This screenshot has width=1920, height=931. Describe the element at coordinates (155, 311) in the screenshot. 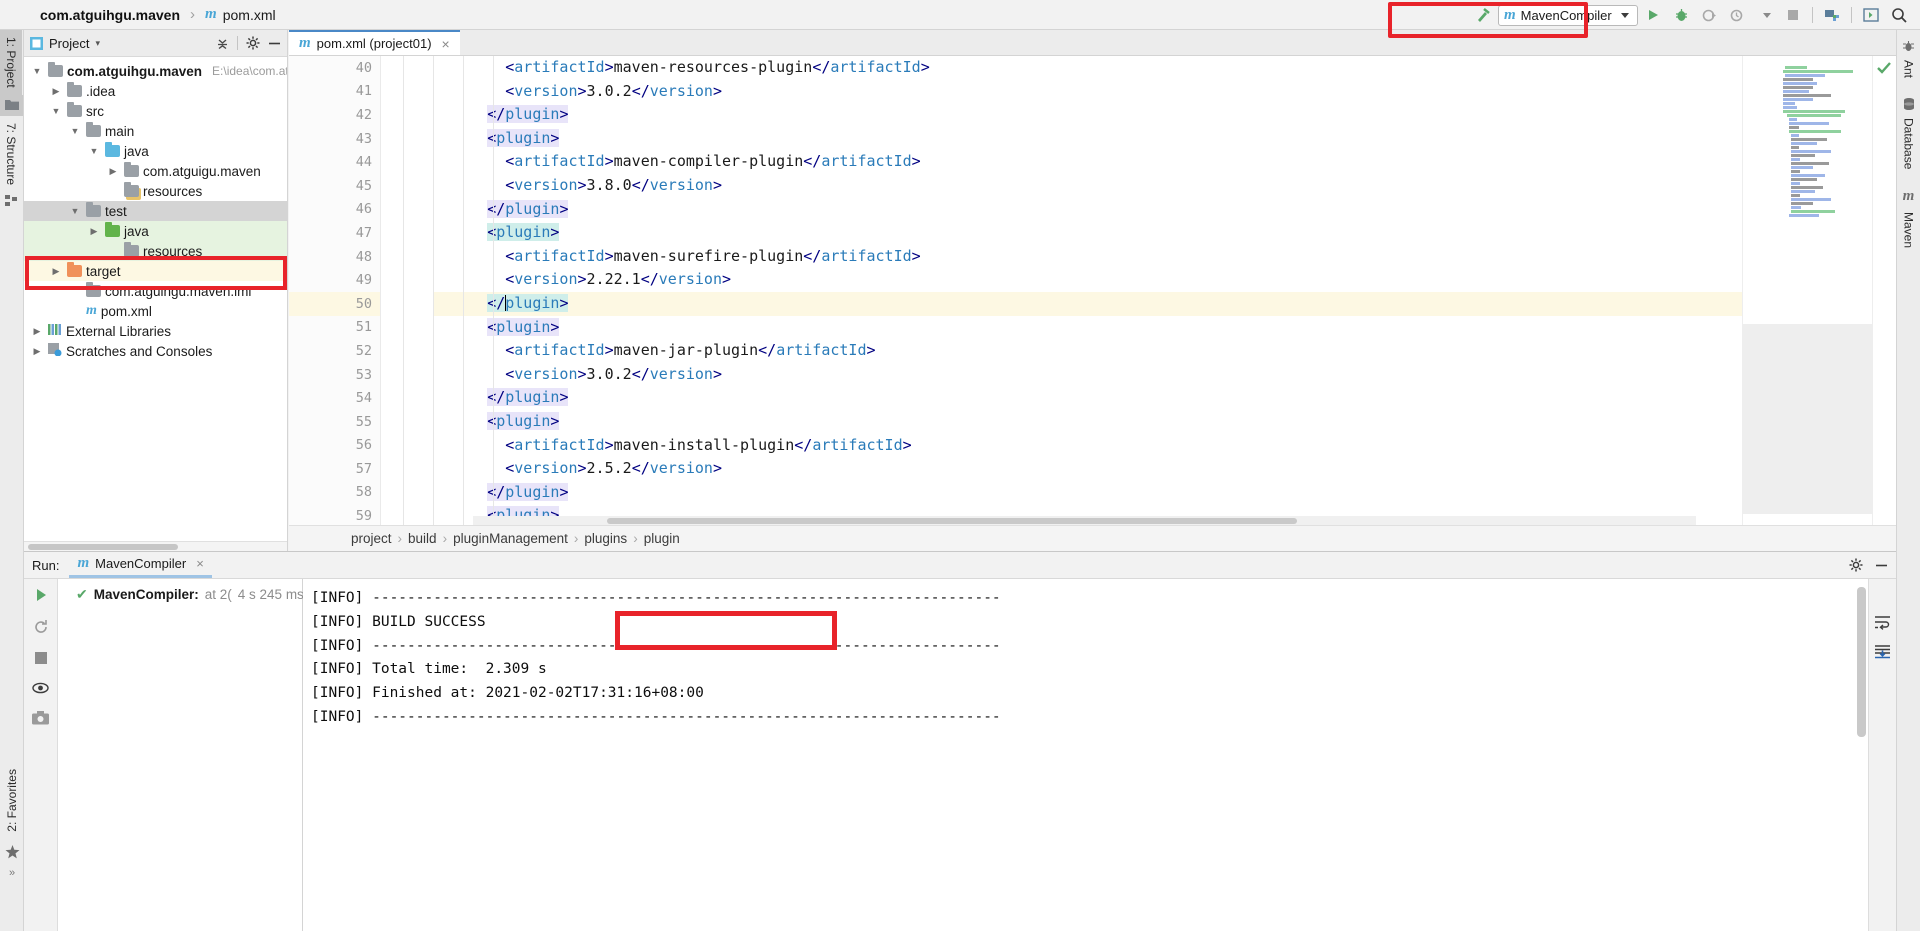

I see `tree-node-pom-xml: m pom.xml` at that location.